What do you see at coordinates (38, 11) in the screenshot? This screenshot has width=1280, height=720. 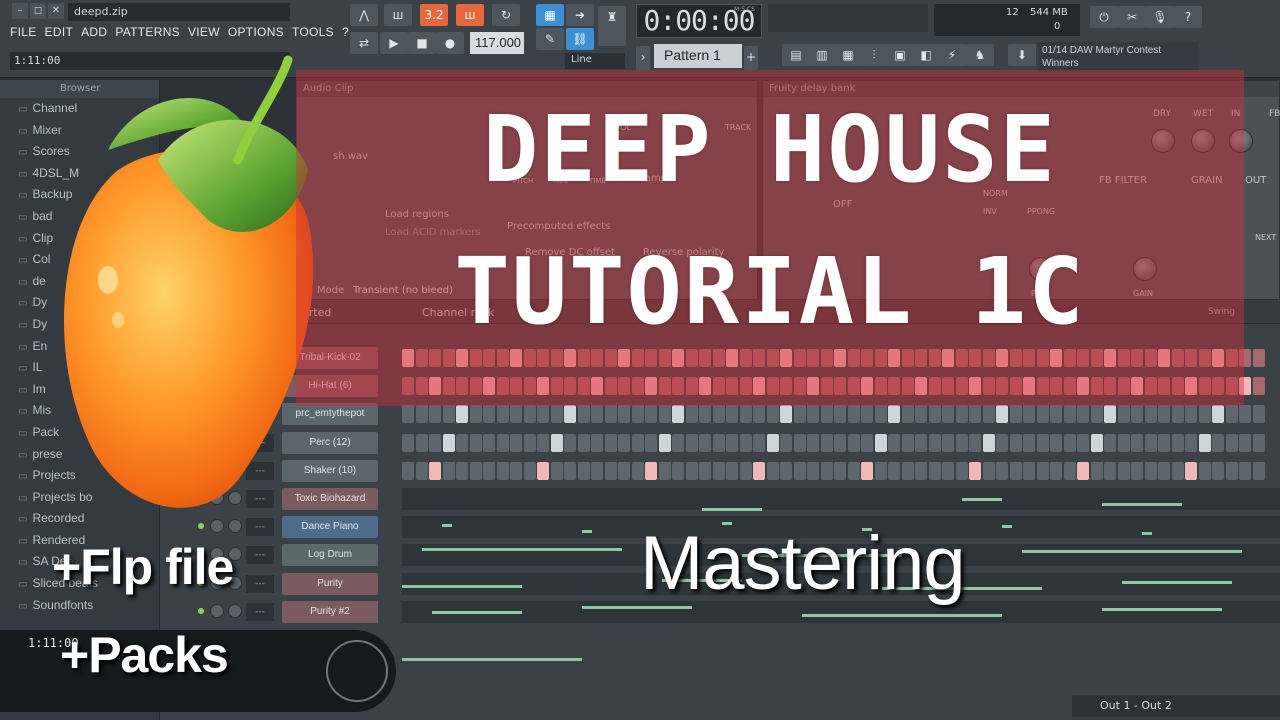 I see `restore-icon: ◻` at bounding box center [38, 11].